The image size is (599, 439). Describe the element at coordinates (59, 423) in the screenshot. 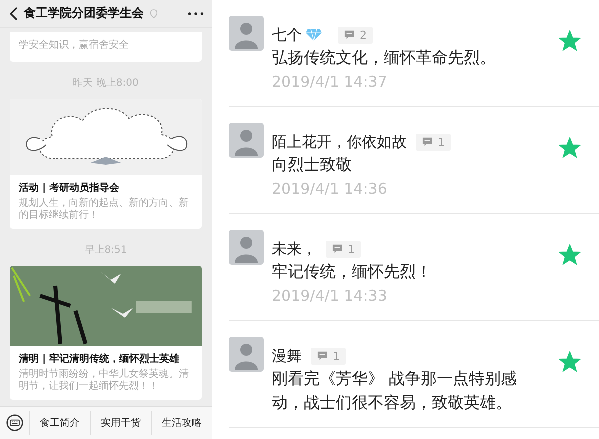

I see `menu-item: 食工简介` at that location.